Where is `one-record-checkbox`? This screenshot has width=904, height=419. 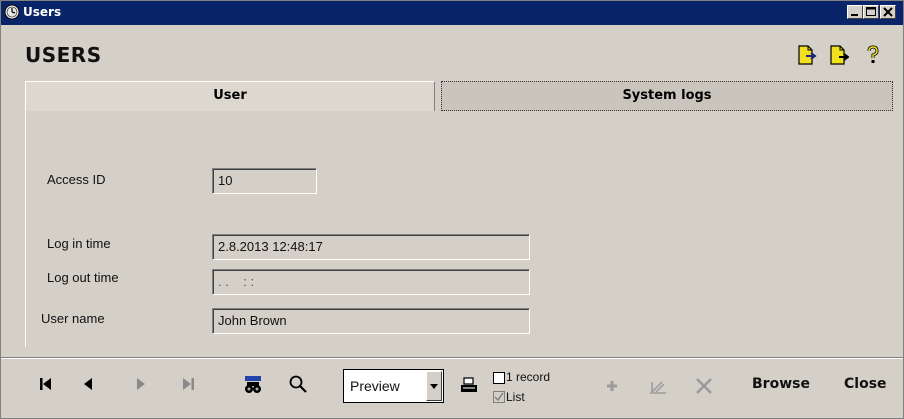 one-record-checkbox is located at coordinates (499, 378).